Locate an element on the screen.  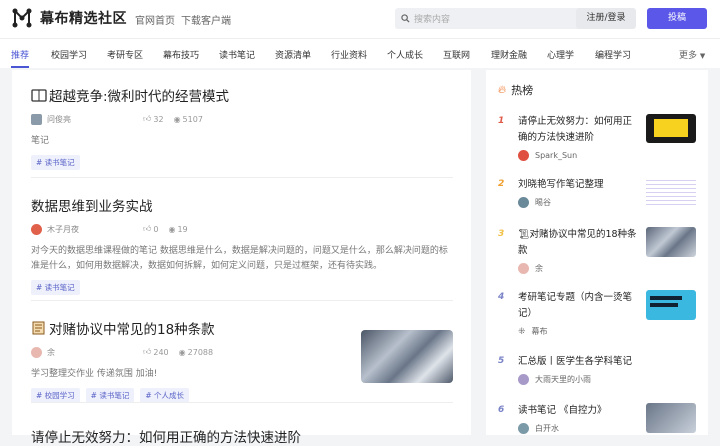
logo: 幕布精选社区 is located at coordinates (69, 18).